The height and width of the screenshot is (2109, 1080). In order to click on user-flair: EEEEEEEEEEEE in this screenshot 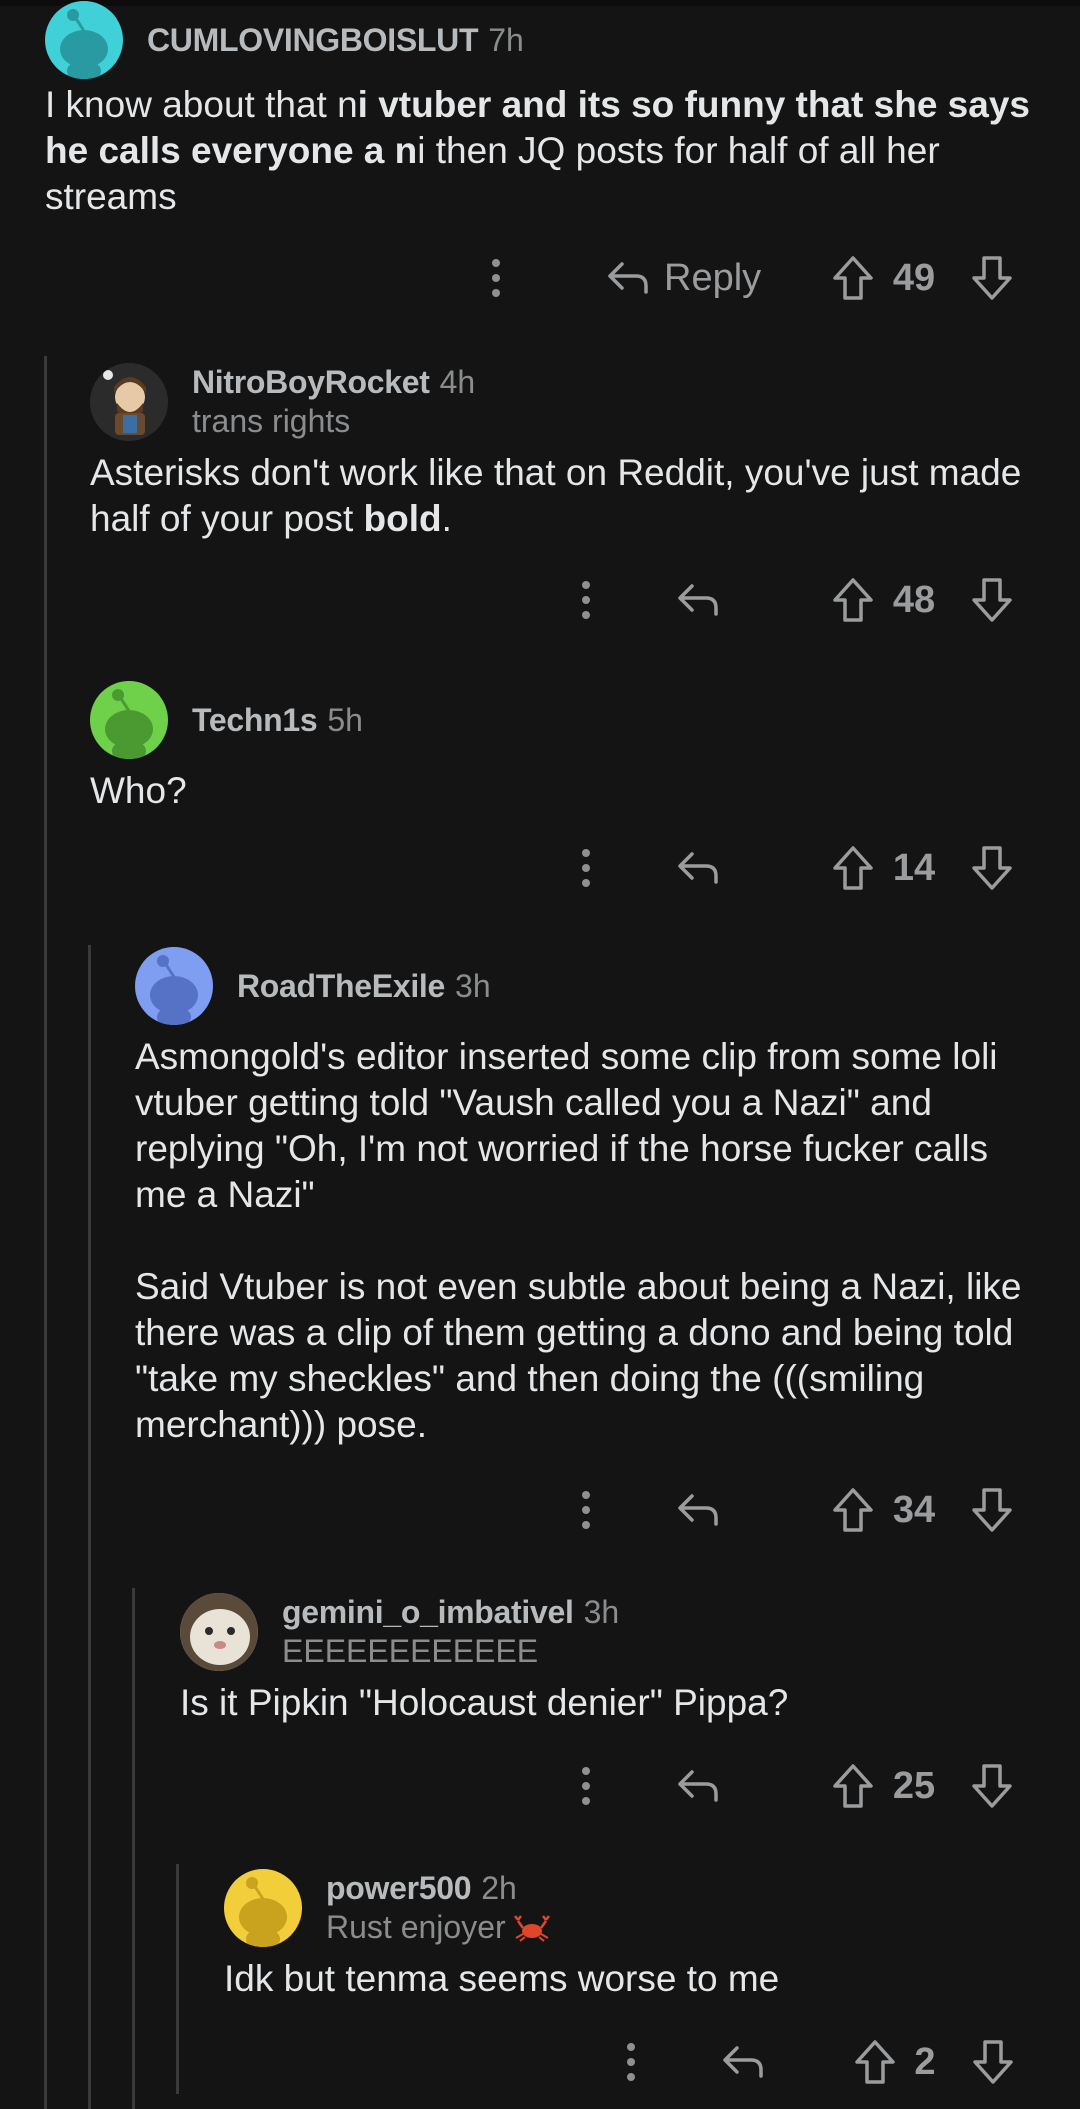, I will do `click(410, 1651)`.